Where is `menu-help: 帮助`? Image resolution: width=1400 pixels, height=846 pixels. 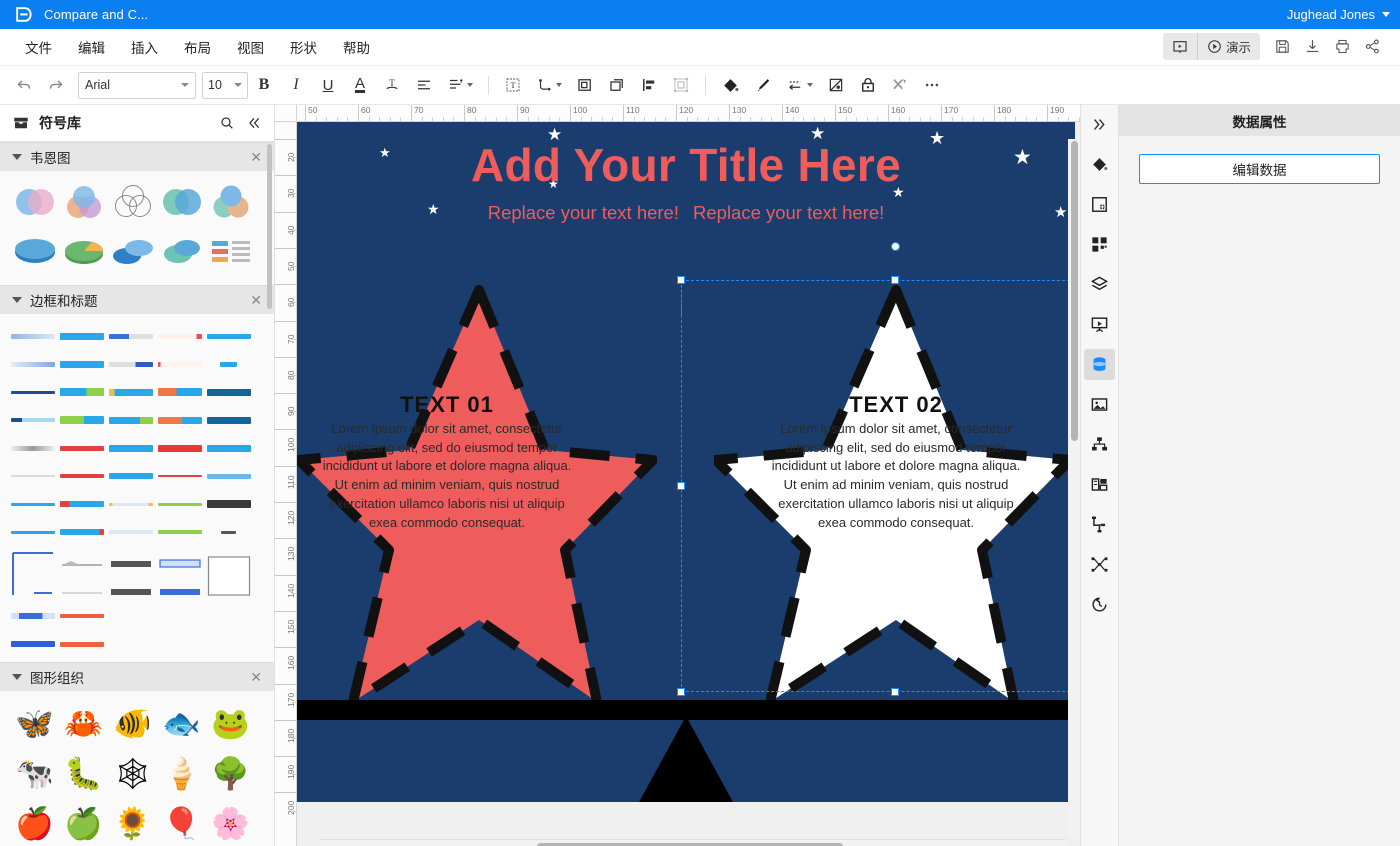 menu-help: 帮助 is located at coordinates (356, 47).